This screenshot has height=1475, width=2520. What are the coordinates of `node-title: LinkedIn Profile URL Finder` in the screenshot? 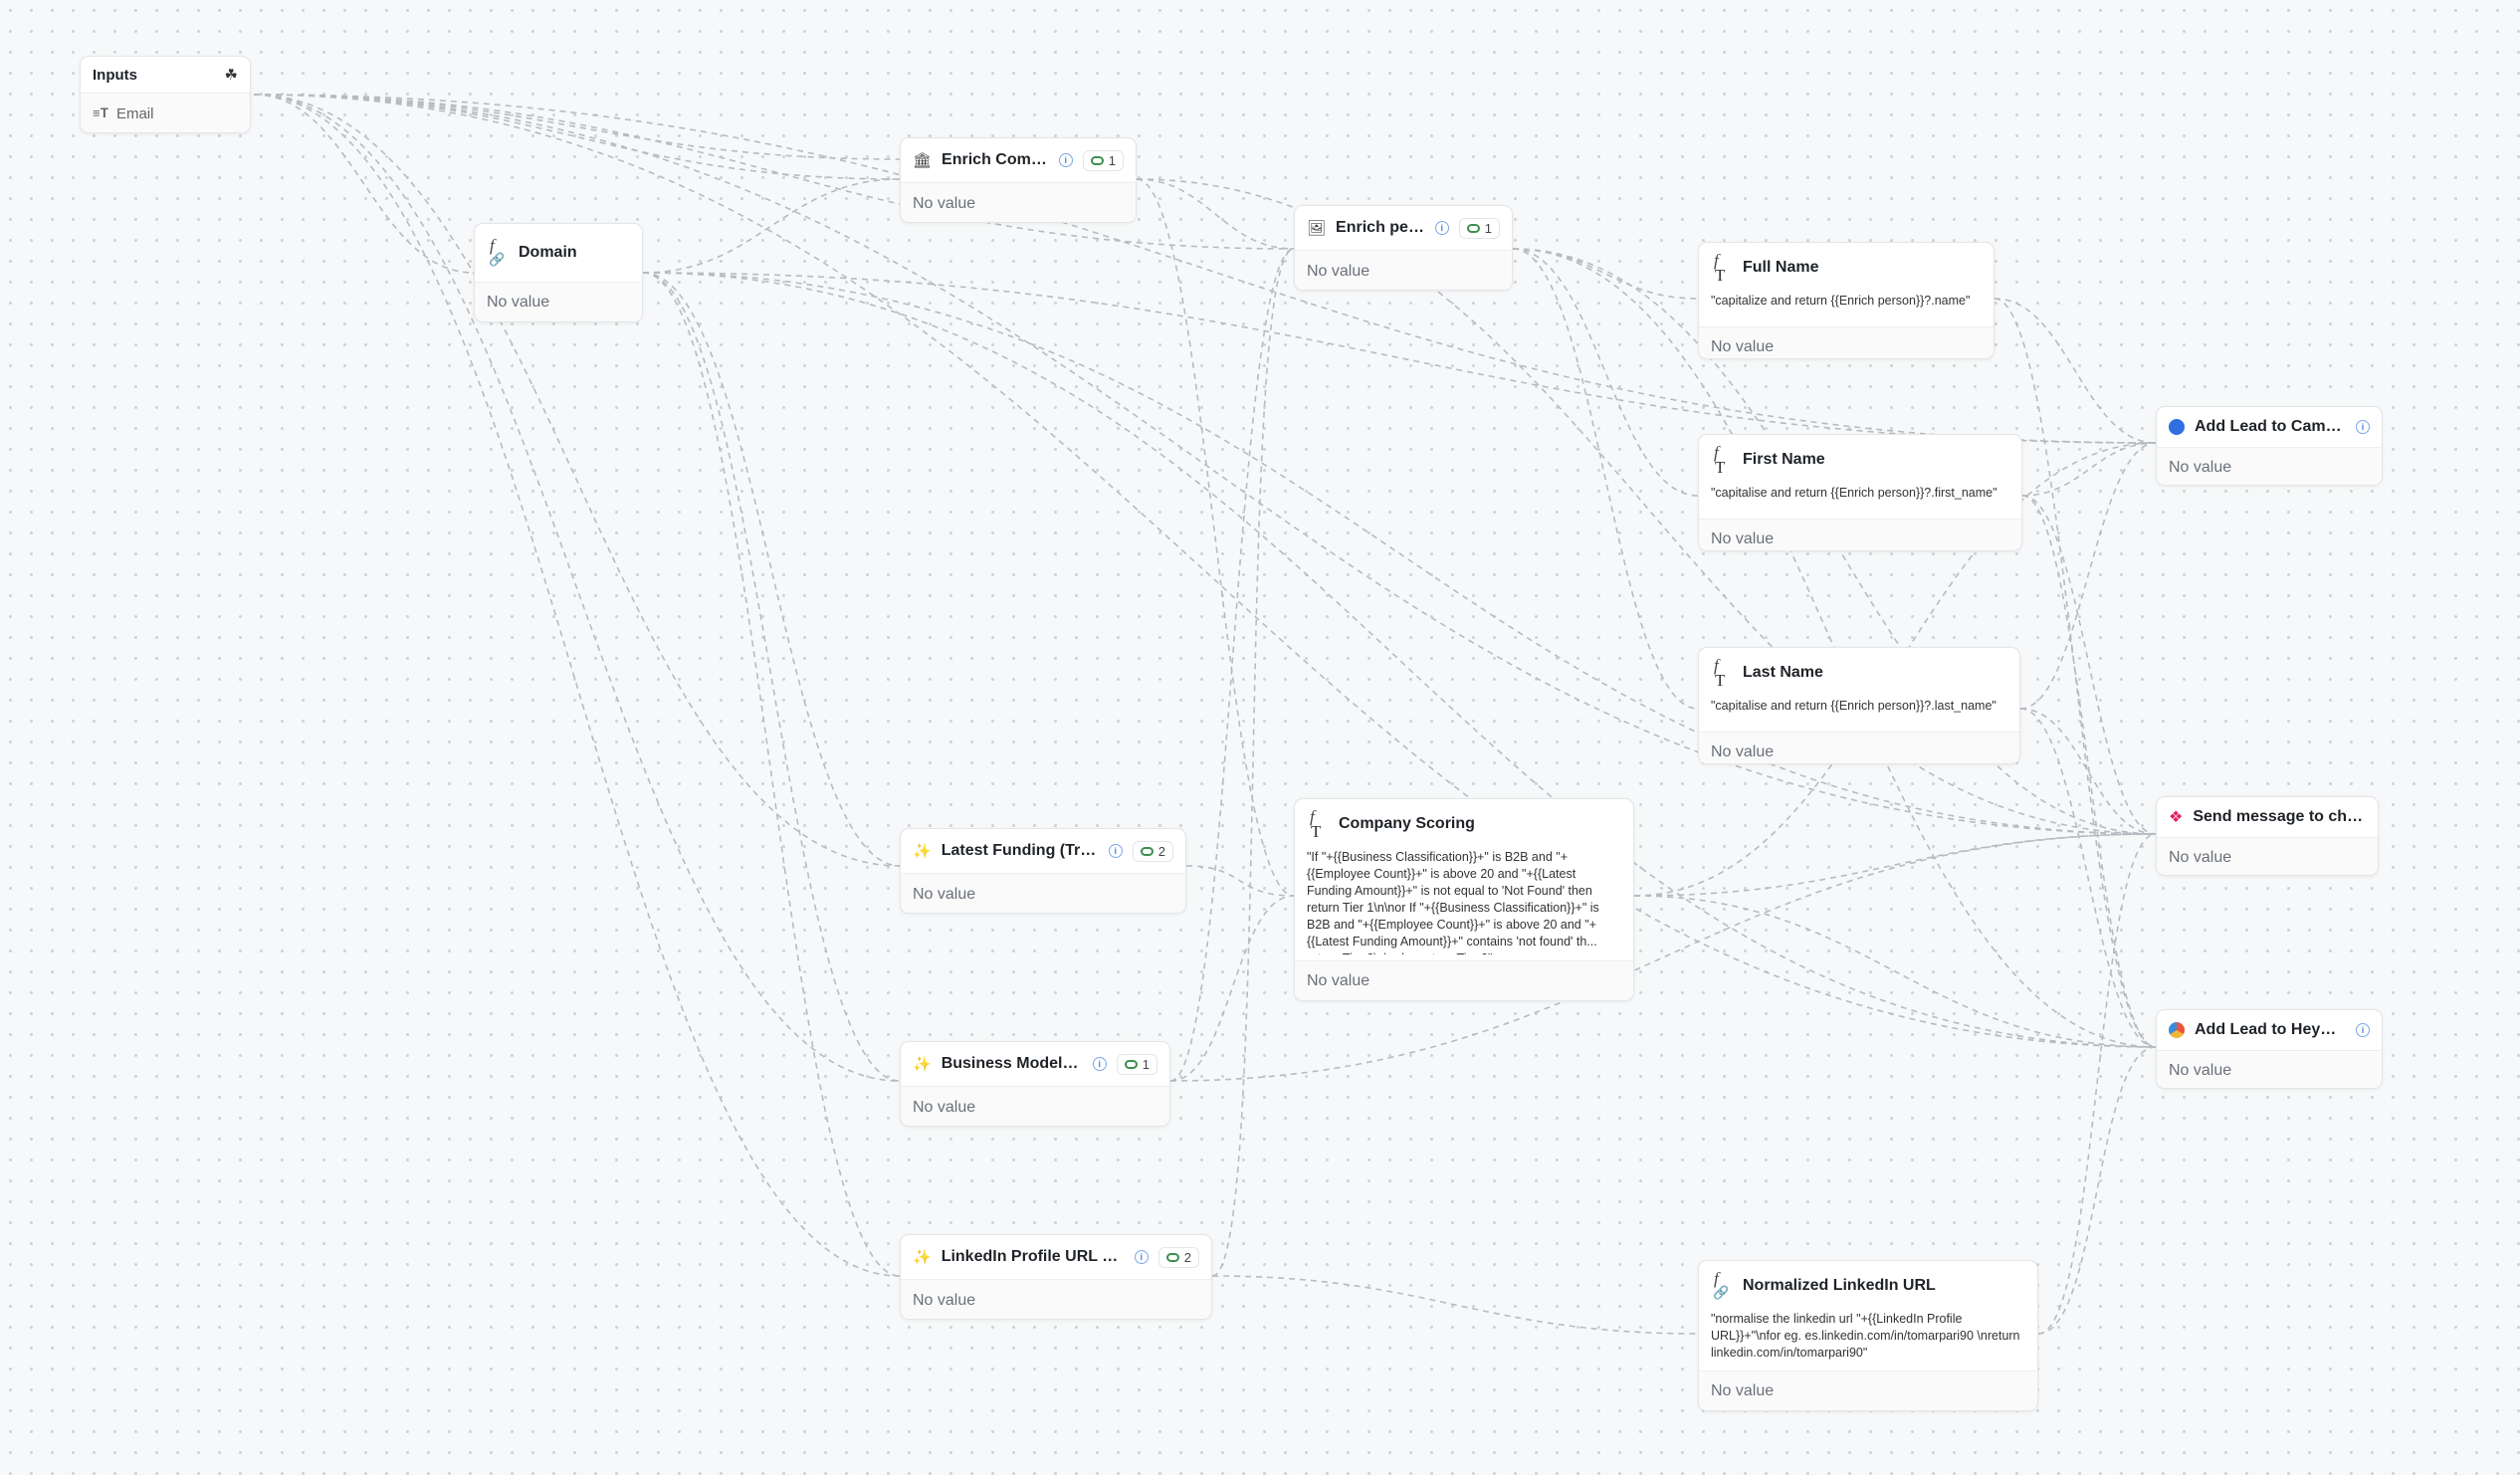 It's located at (1033, 1256).